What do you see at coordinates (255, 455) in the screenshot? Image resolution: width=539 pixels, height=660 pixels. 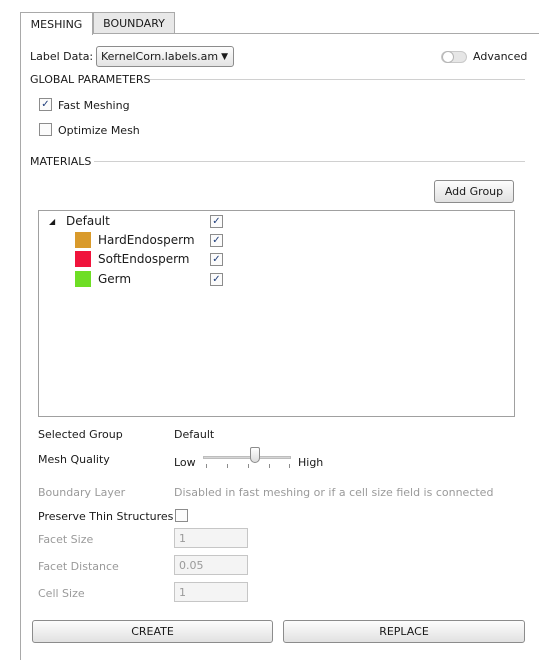 I see `mesh-quality-slider-handle` at bounding box center [255, 455].